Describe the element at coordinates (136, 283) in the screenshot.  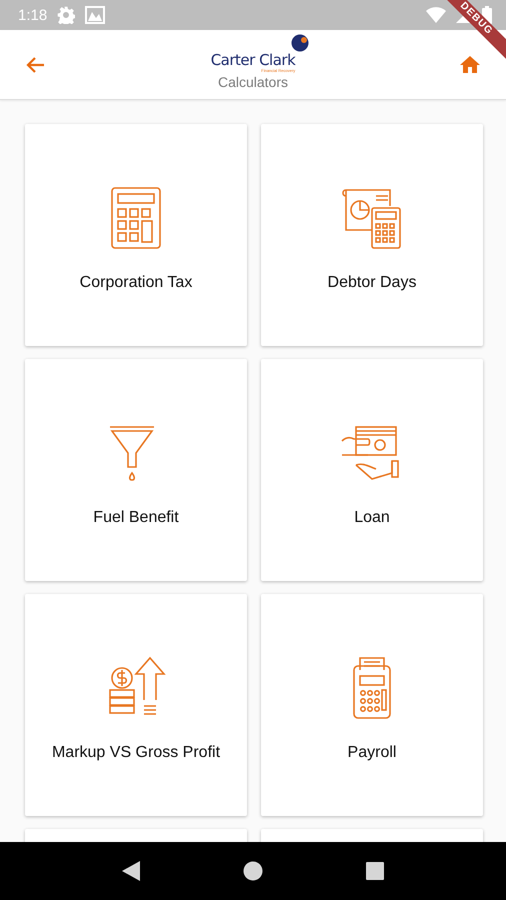
I see `card-label: Corporation Tax` at that location.